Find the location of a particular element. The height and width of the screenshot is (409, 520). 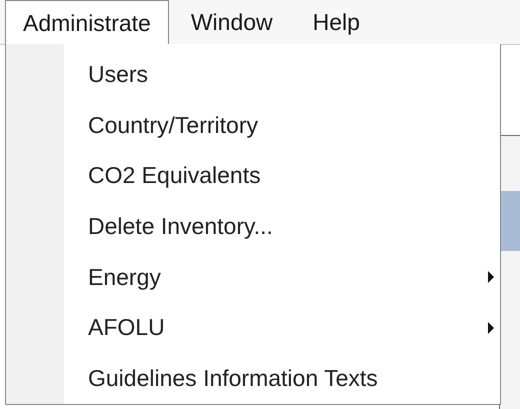

menu-item: CO2 Equivalents is located at coordinates (282, 176).